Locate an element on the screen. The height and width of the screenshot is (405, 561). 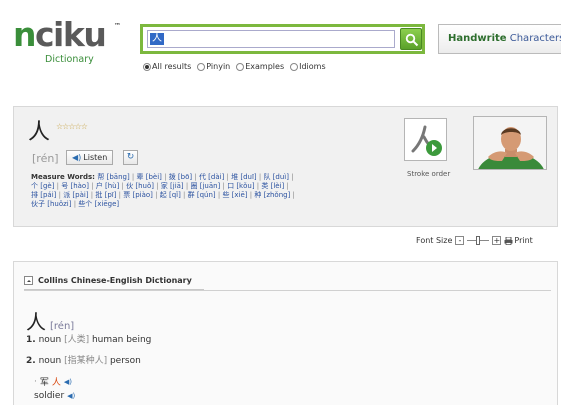
measure-word-link: 种 [zhǒng] is located at coordinates (272, 195).